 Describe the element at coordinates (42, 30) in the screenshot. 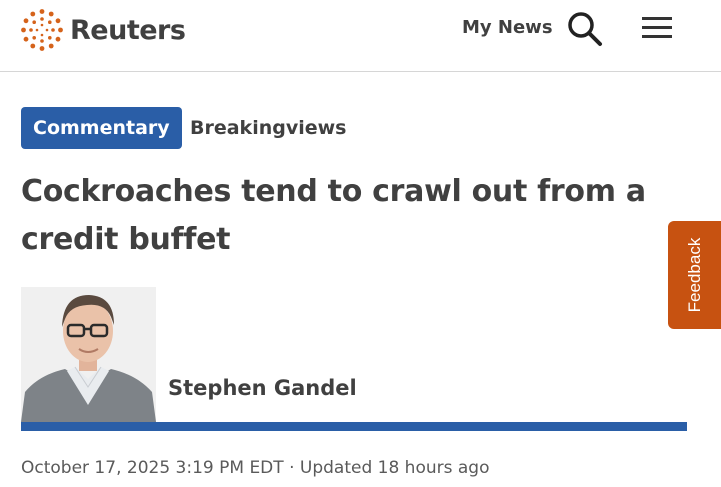

I see `reuters-dot-logo-icon` at that location.